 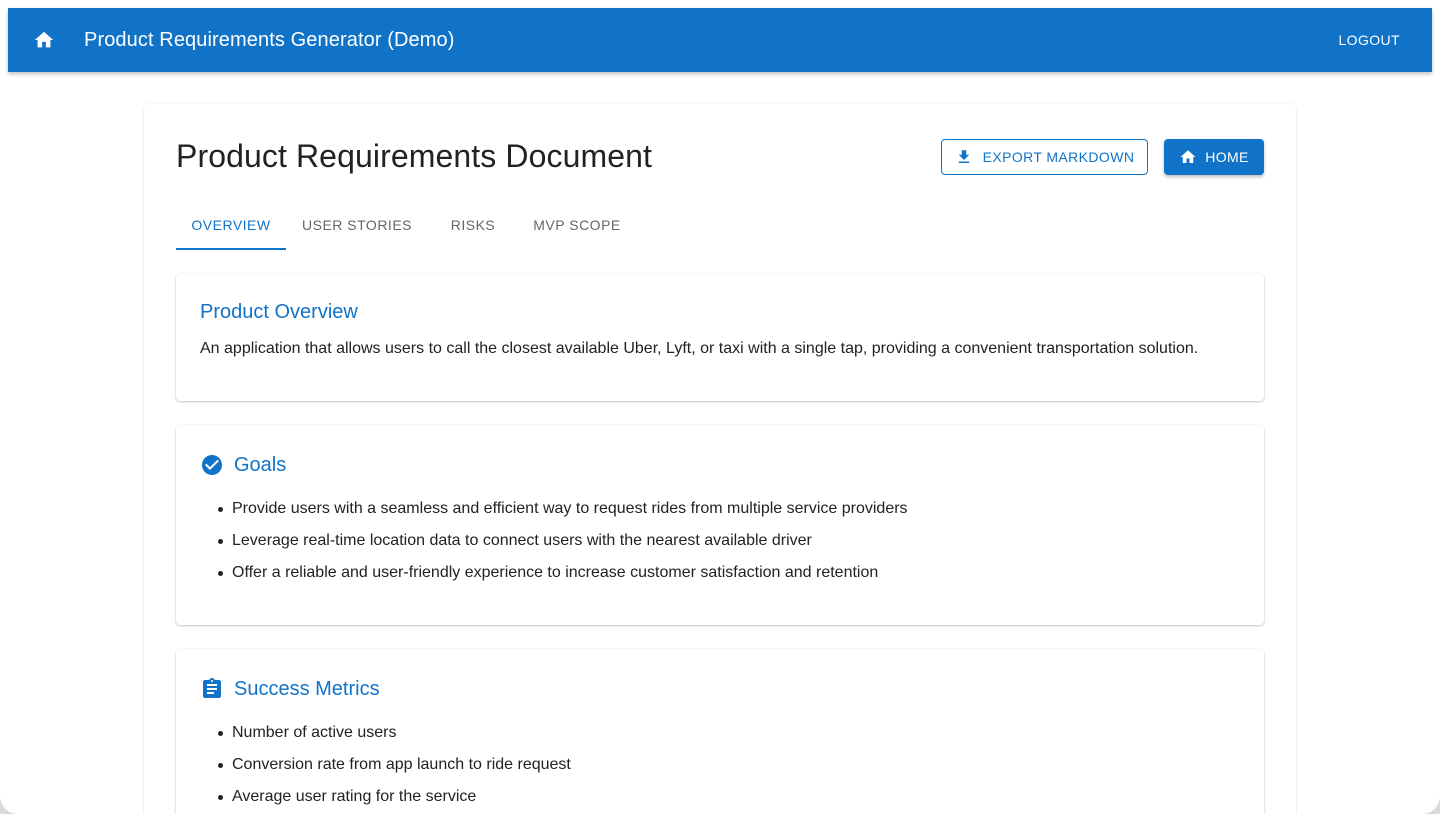 What do you see at coordinates (357, 225) in the screenshot?
I see `tab-user-stories: USER STORIES` at bounding box center [357, 225].